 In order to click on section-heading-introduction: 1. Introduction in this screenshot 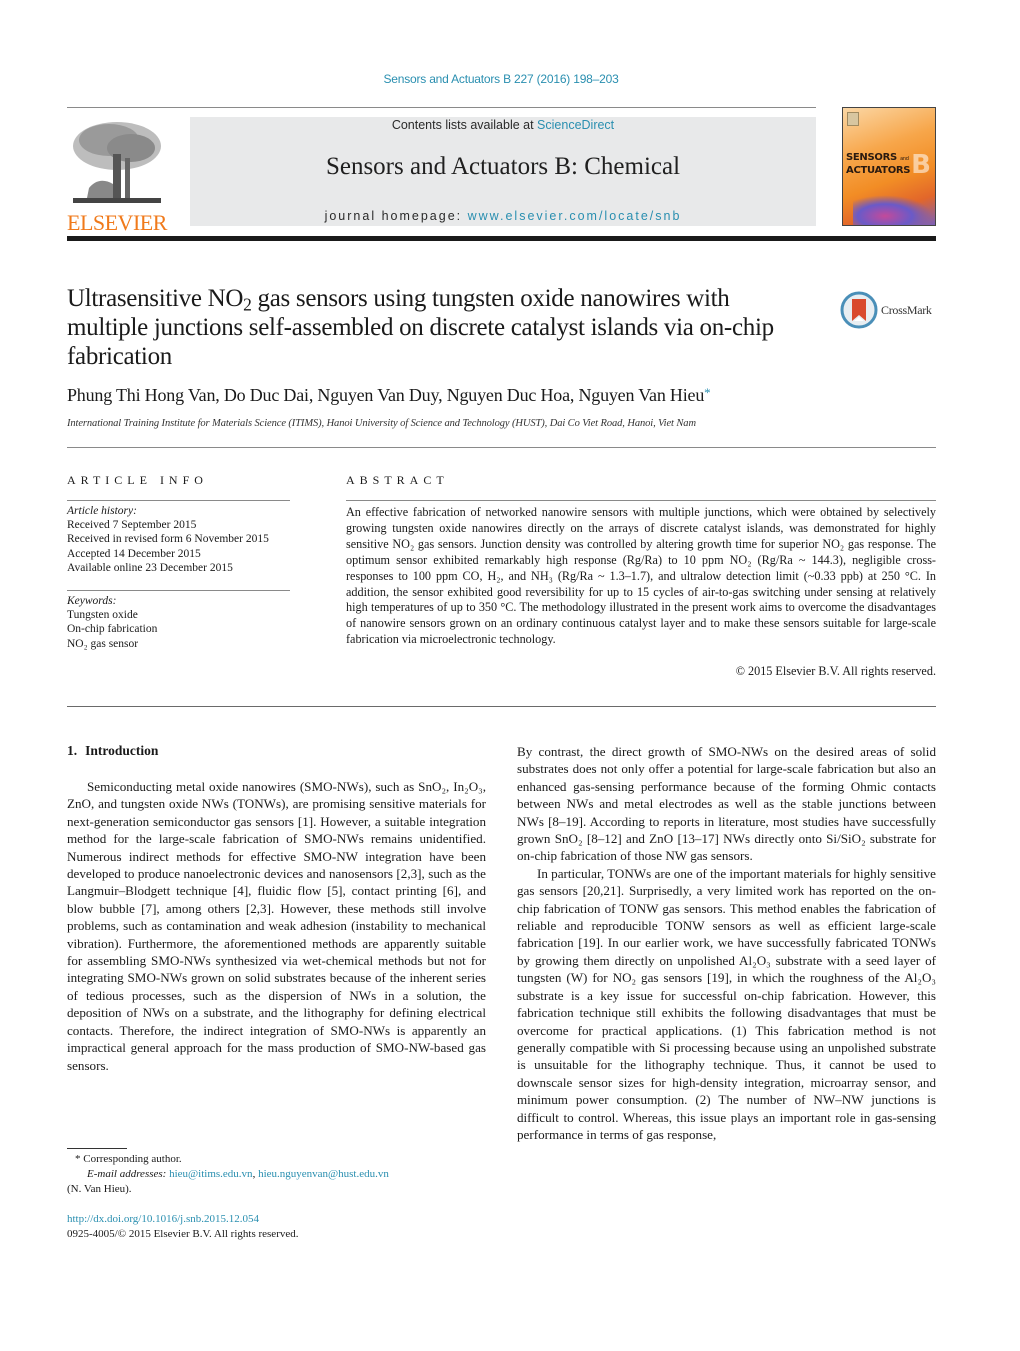, I will do `click(112, 751)`.